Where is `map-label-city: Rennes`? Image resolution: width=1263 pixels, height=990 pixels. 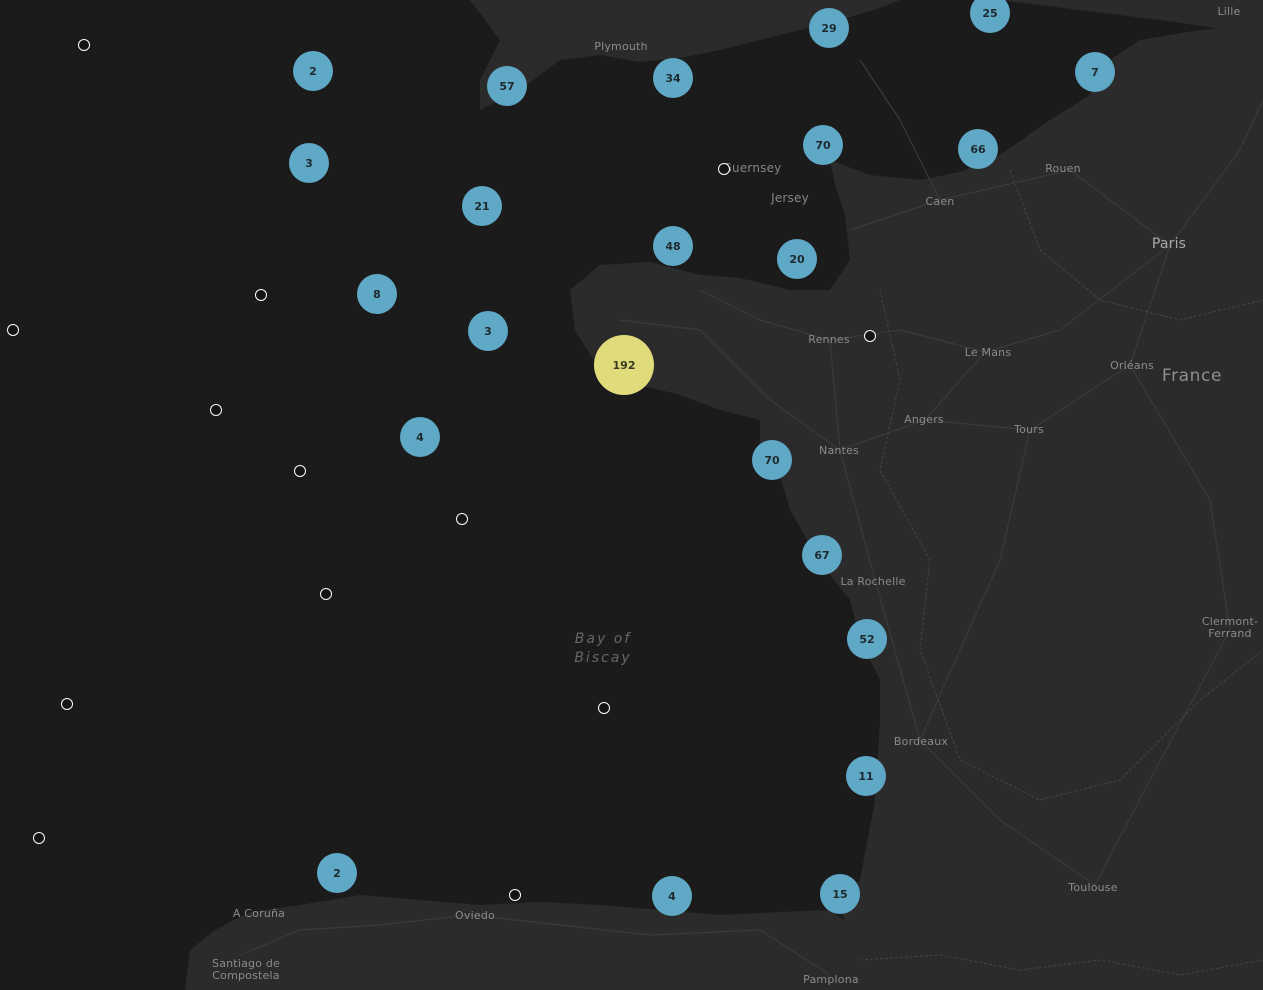
map-label-city: Rennes is located at coordinates (829, 339).